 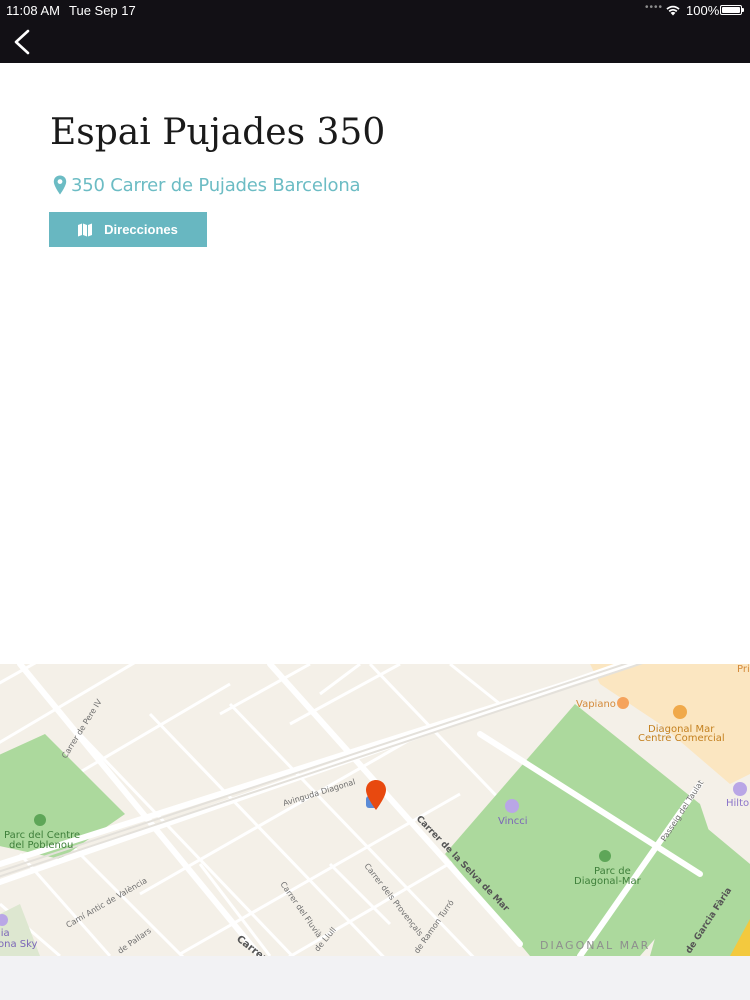 I want to click on directions-label: Direcciones, so click(x=141, y=229).